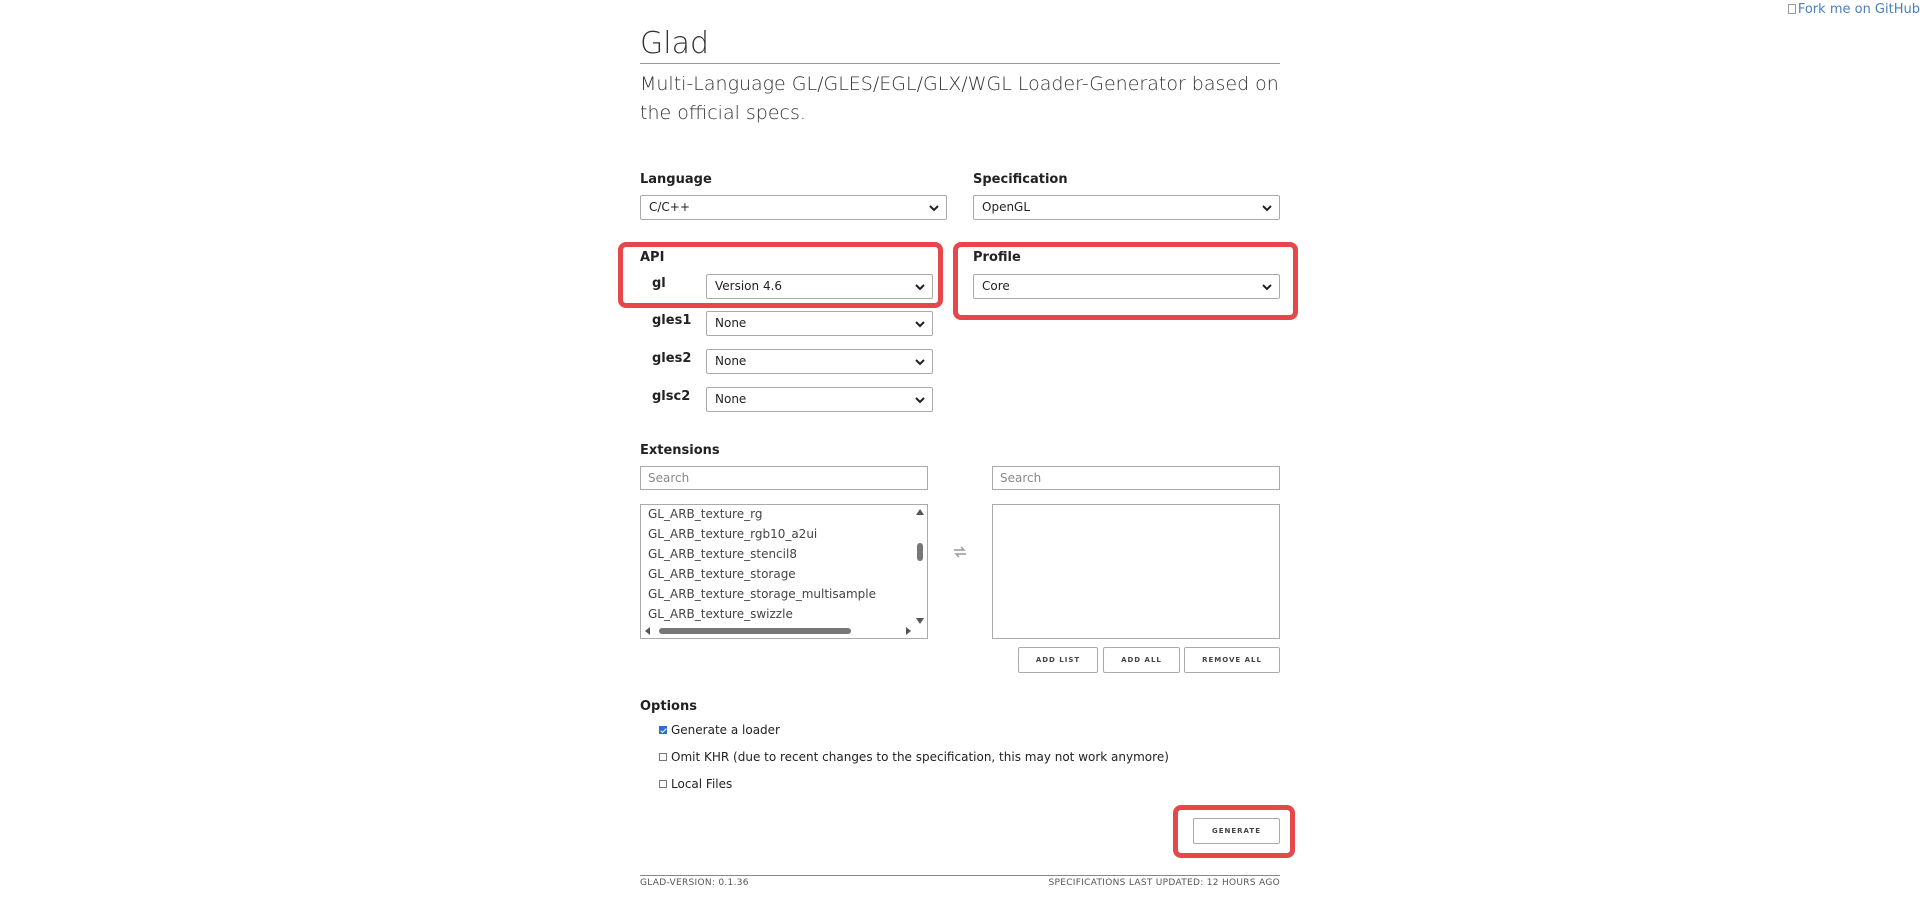 The image size is (1920, 911). What do you see at coordinates (722, 554) in the screenshot?
I see `list-item: GL_ARB_texture_stencil8` at bounding box center [722, 554].